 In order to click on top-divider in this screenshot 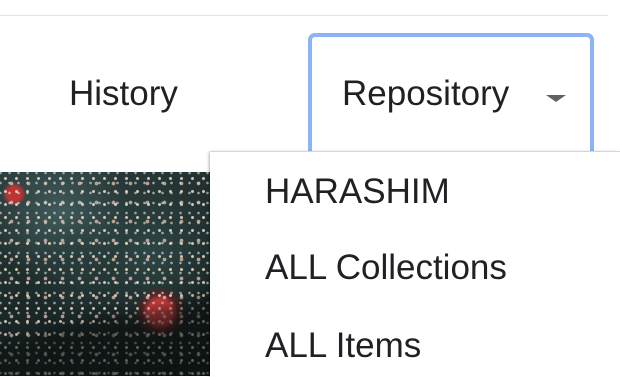, I will do `click(304, 15)`.